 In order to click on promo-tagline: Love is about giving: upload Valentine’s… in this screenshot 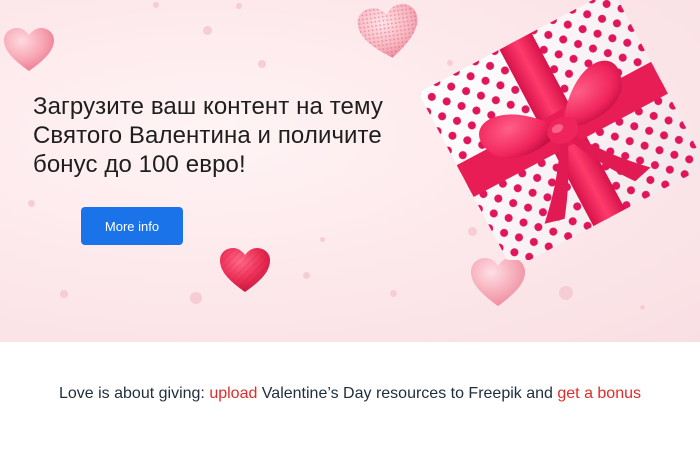, I will do `click(350, 394)`.